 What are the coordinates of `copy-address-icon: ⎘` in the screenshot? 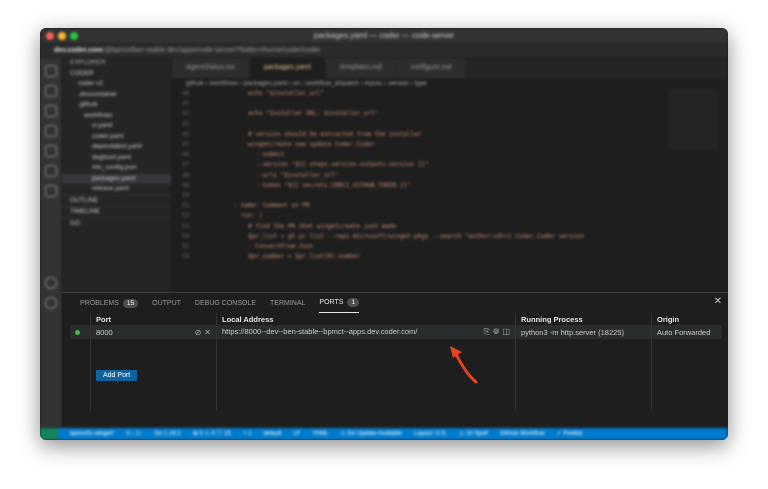 It's located at (487, 331).